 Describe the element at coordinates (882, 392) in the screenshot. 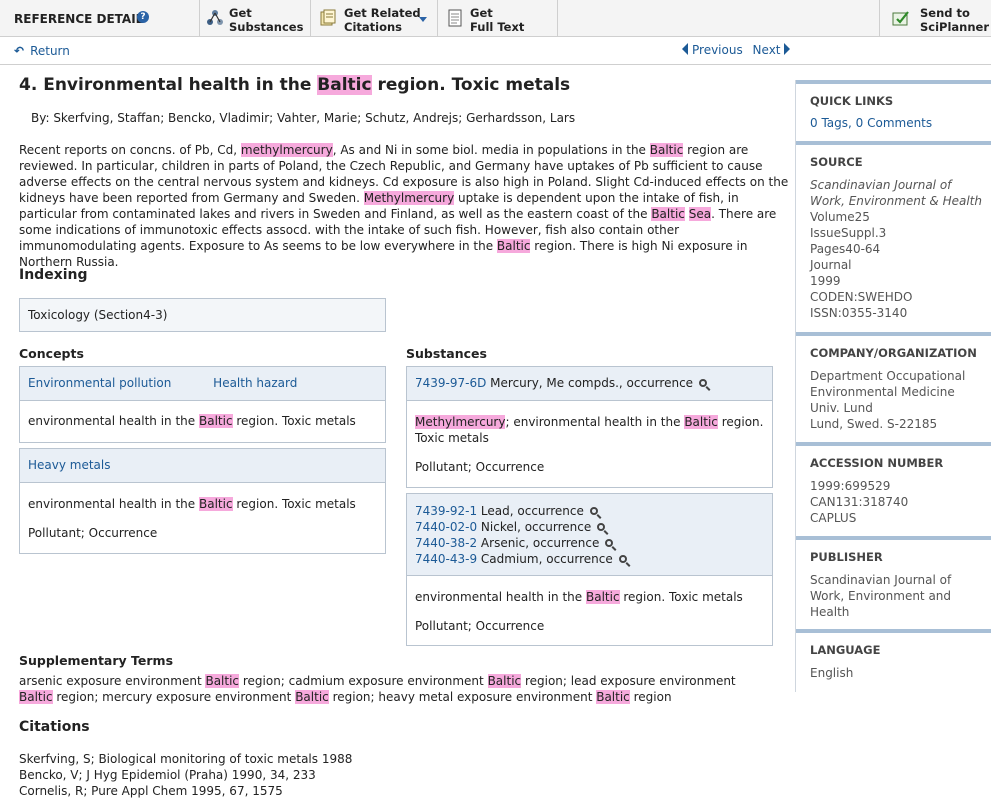

I see `company-line: Environmental Medicine` at that location.